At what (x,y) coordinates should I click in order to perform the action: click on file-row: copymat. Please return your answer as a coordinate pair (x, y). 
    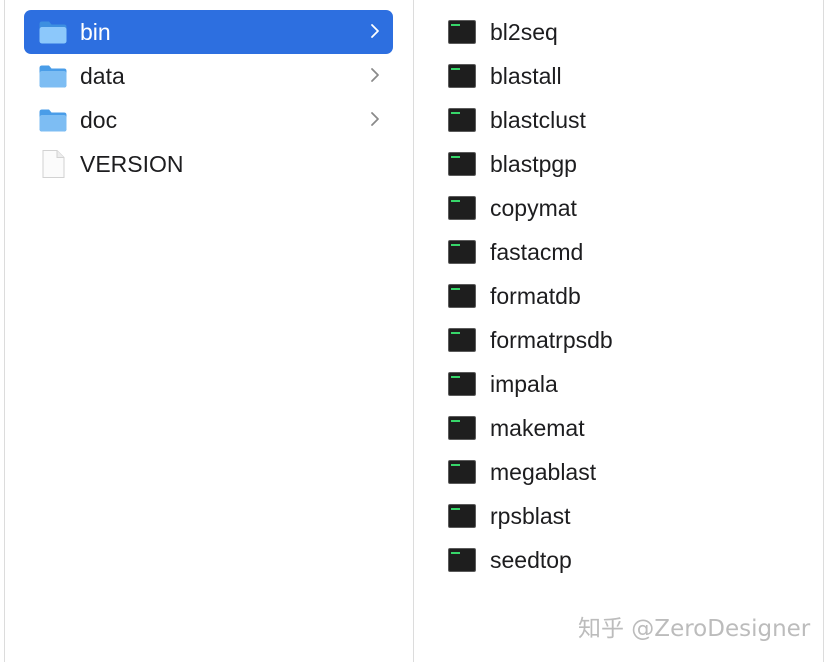
    Looking at the image, I should click on (628, 208).